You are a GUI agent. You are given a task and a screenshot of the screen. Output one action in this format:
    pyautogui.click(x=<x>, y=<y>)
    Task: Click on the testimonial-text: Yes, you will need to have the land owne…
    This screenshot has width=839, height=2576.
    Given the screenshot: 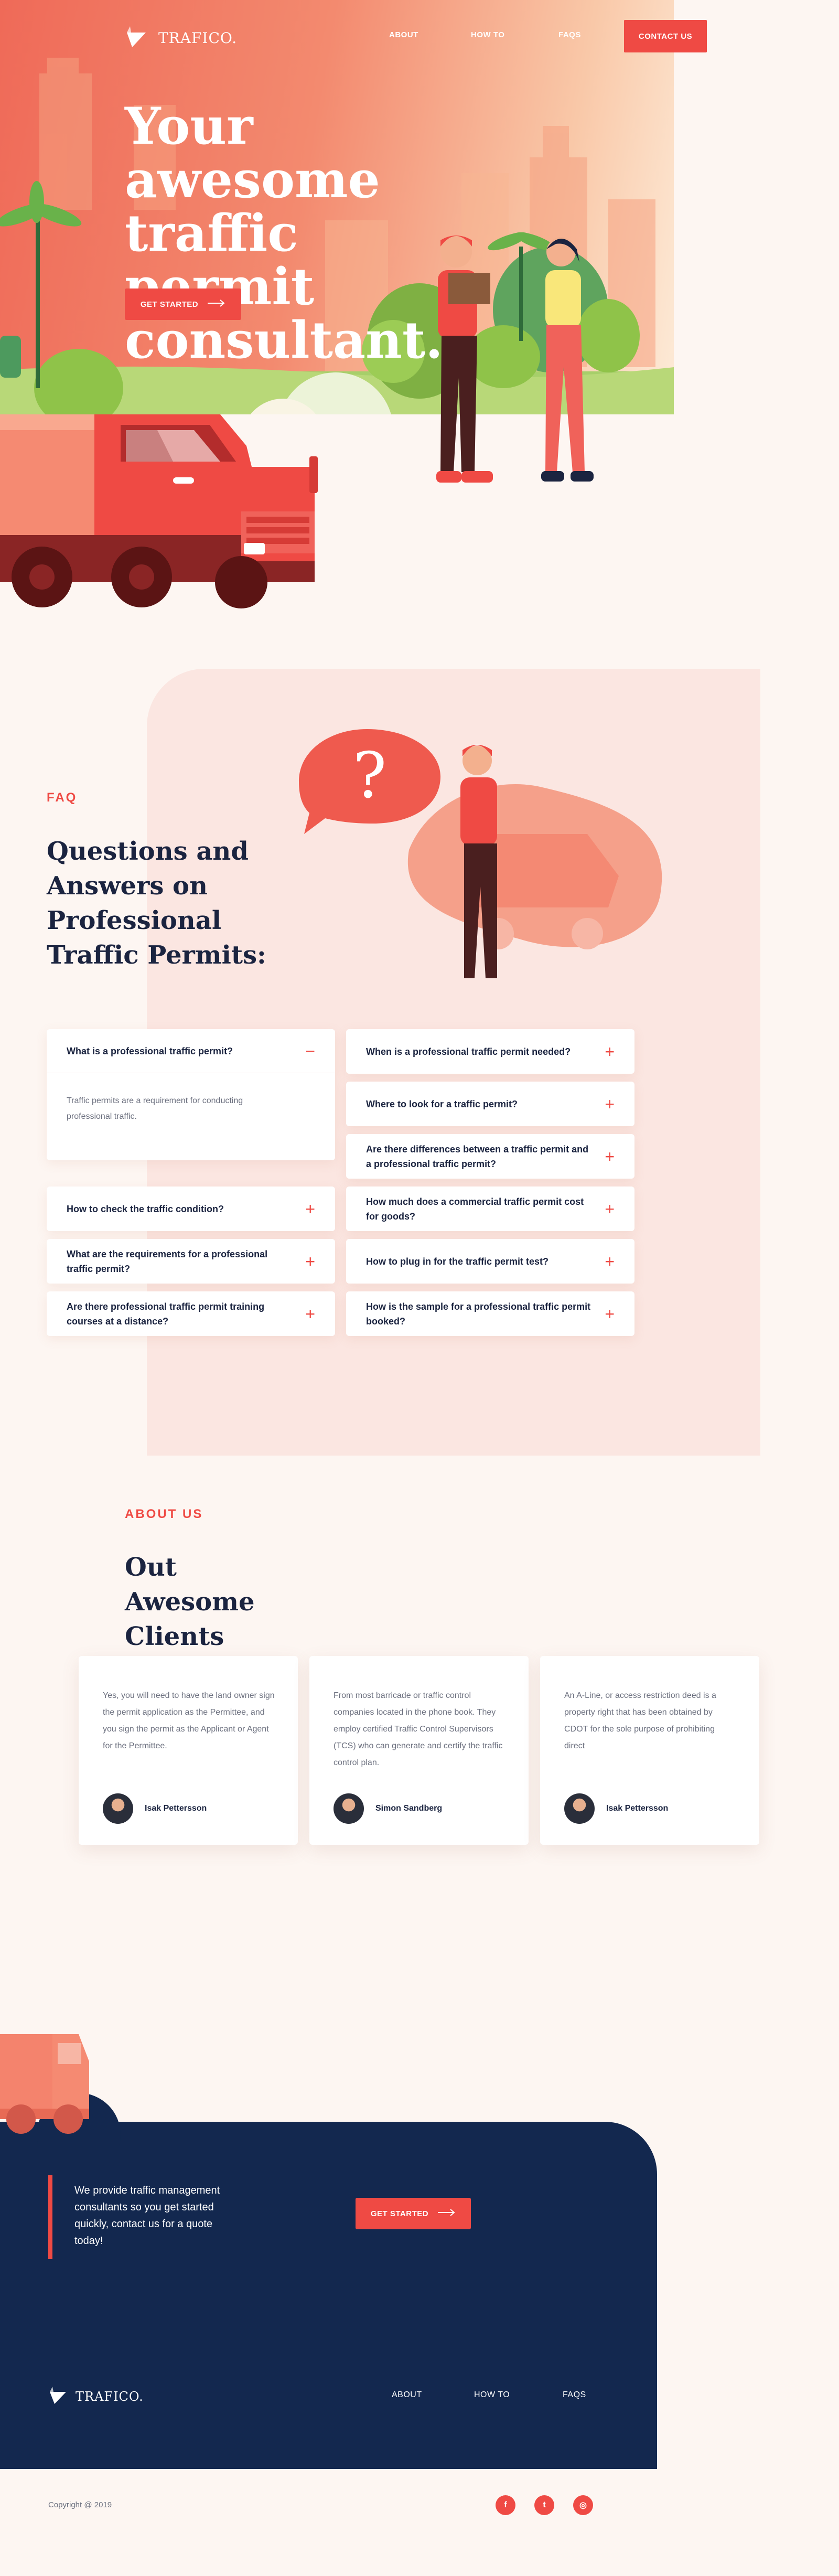 What is the action you would take?
    pyautogui.click(x=189, y=1721)
    